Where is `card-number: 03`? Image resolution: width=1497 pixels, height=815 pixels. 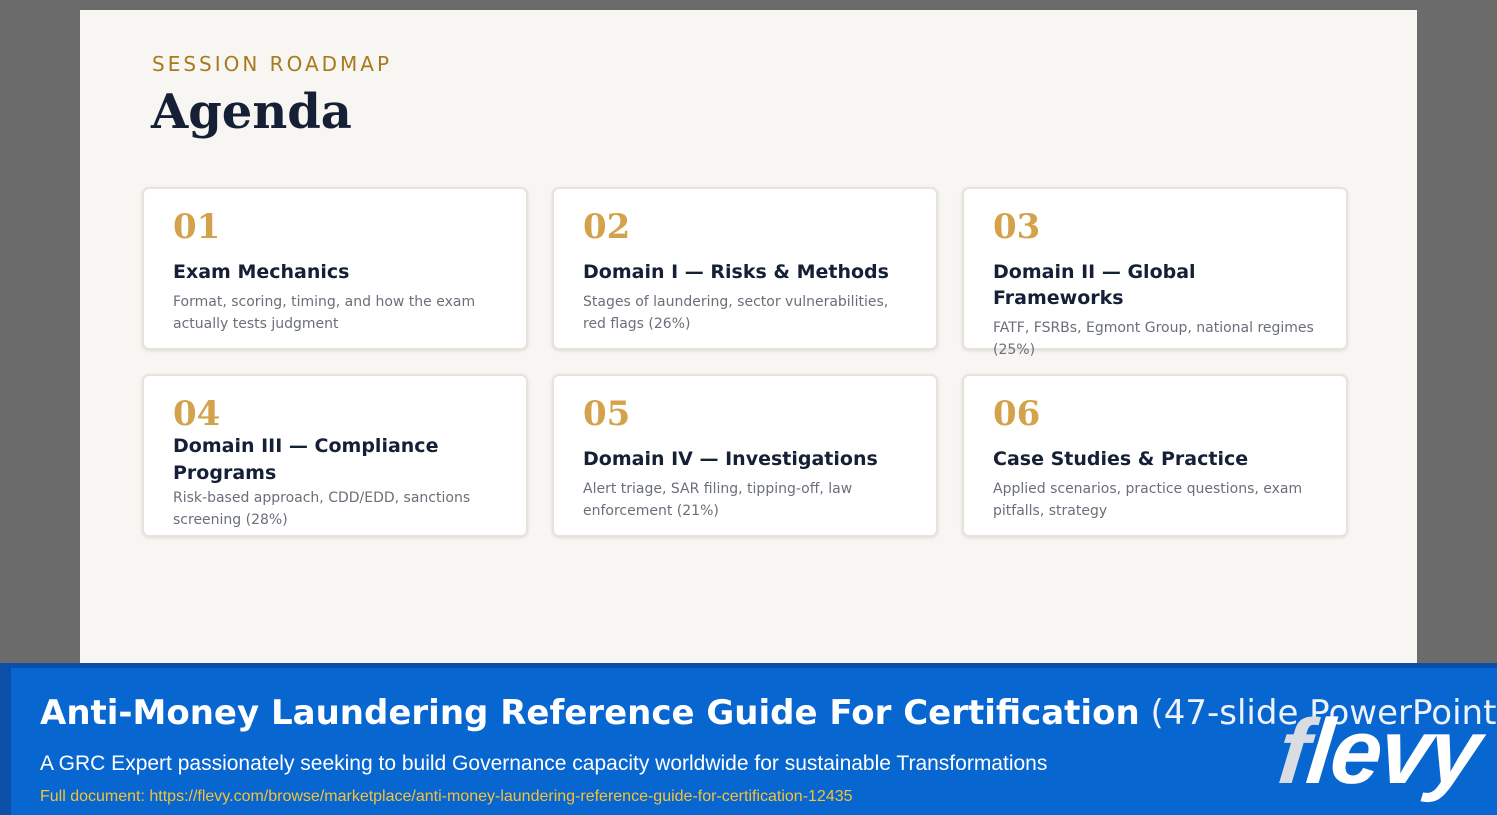 card-number: 03 is located at coordinates (1017, 227).